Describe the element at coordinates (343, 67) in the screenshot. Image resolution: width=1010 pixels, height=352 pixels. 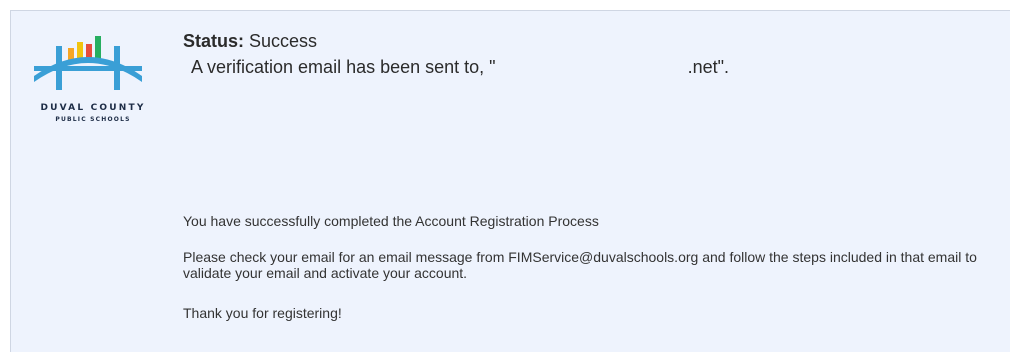
I see `verification-prefix: A verification email has been sent to, "` at that location.